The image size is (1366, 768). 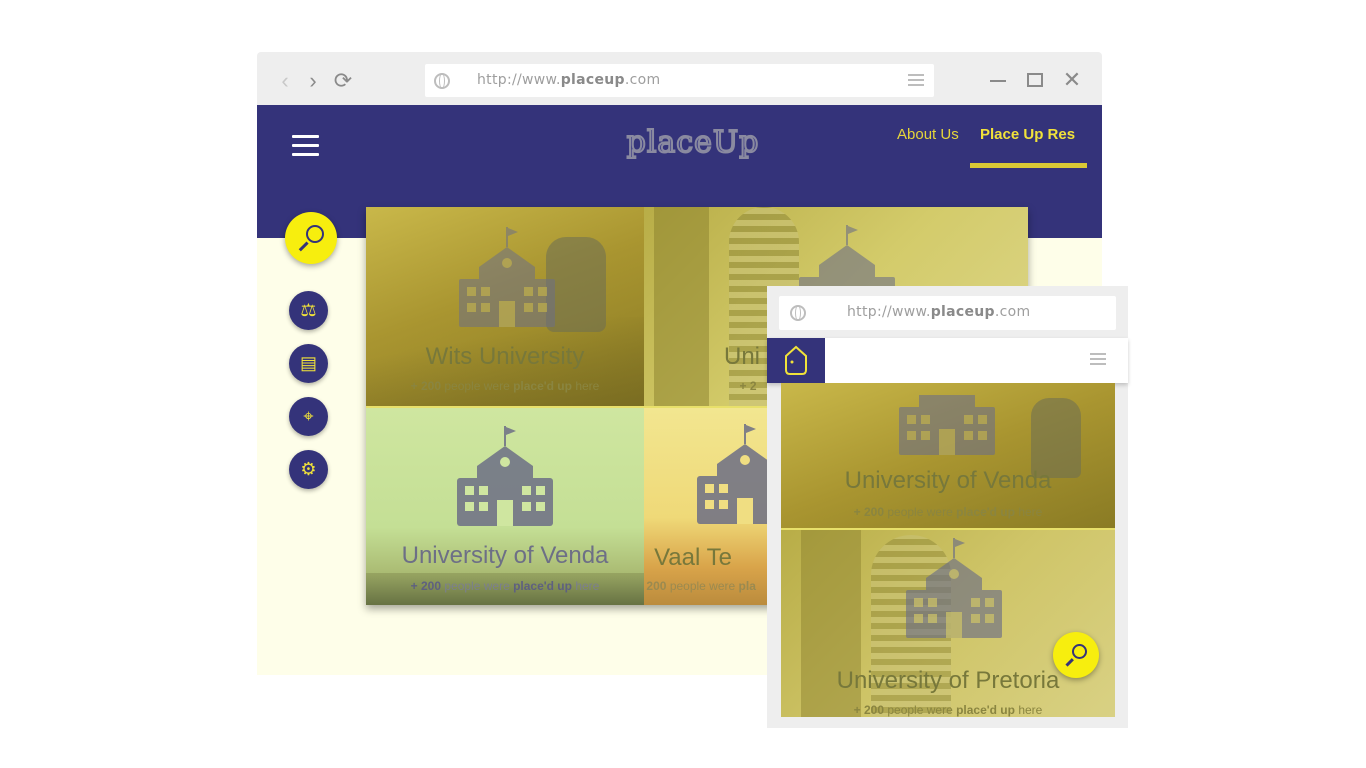 I want to click on sidebar-location-button: ⌖, so click(x=308, y=416).